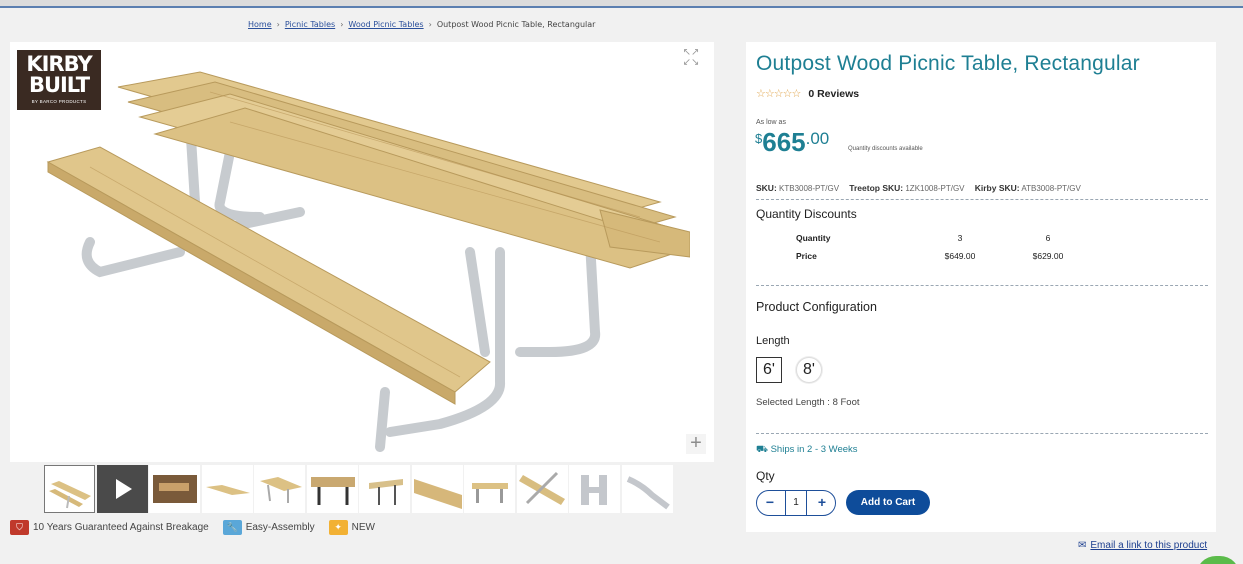  What do you see at coordinates (1051, 188) in the screenshot?
I see `kirby-sku-value: ATB3008-PT/GV` at bounding box center [1051, 188].